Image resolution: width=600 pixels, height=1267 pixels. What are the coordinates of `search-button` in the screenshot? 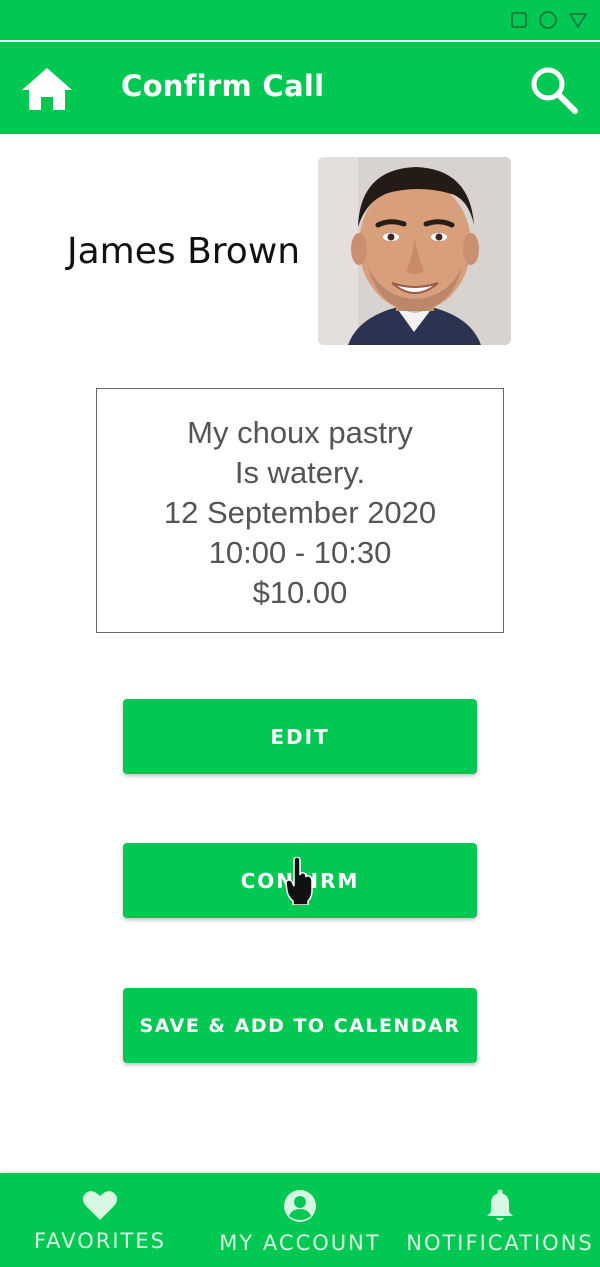 It's located at (554, 90).